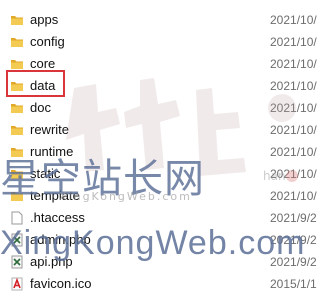 This screenshot has height=296, width=323. What do you see at coordinates (61, 283) in the screenshot?
I see `file-name: favicon.ico` at bounding box center [61, 283].